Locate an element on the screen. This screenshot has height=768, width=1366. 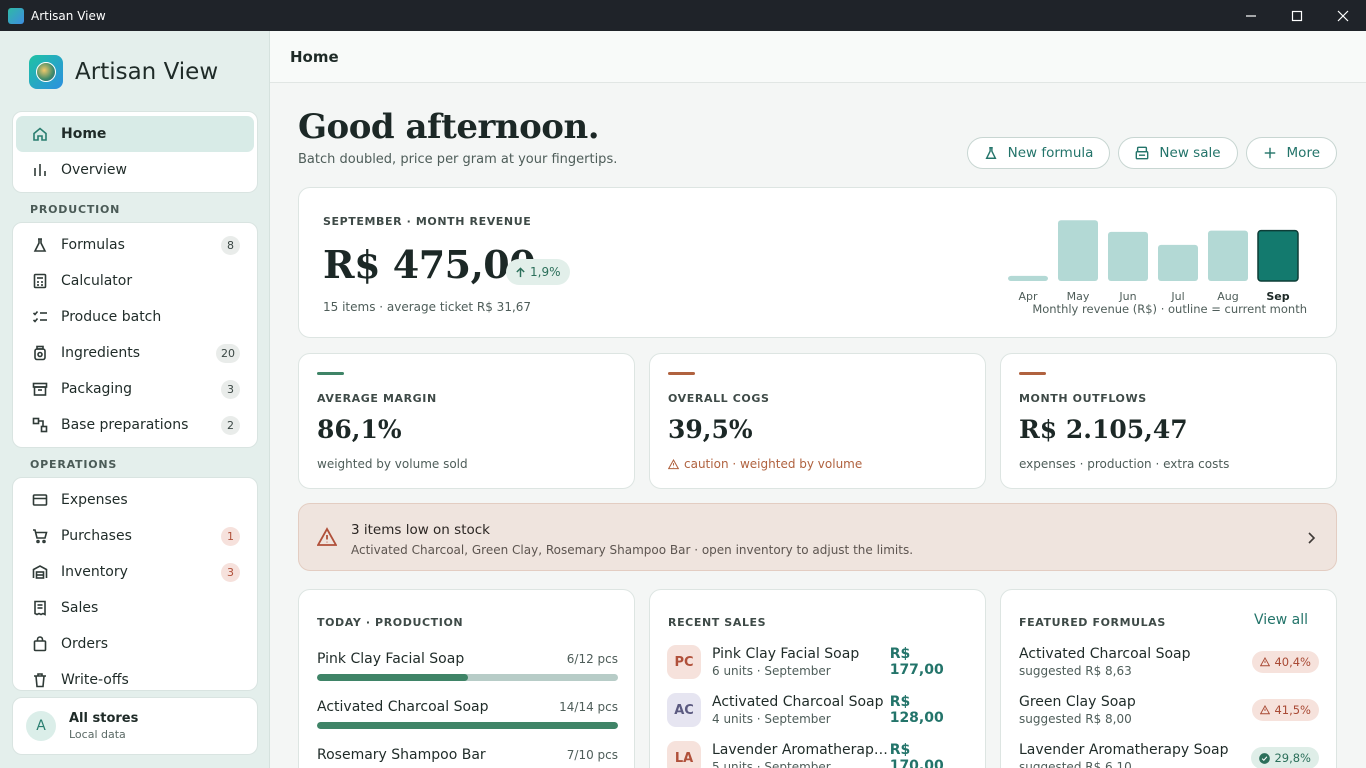
kpi-value: R$ 2.105,47 is located at coordinates (1103, 429).